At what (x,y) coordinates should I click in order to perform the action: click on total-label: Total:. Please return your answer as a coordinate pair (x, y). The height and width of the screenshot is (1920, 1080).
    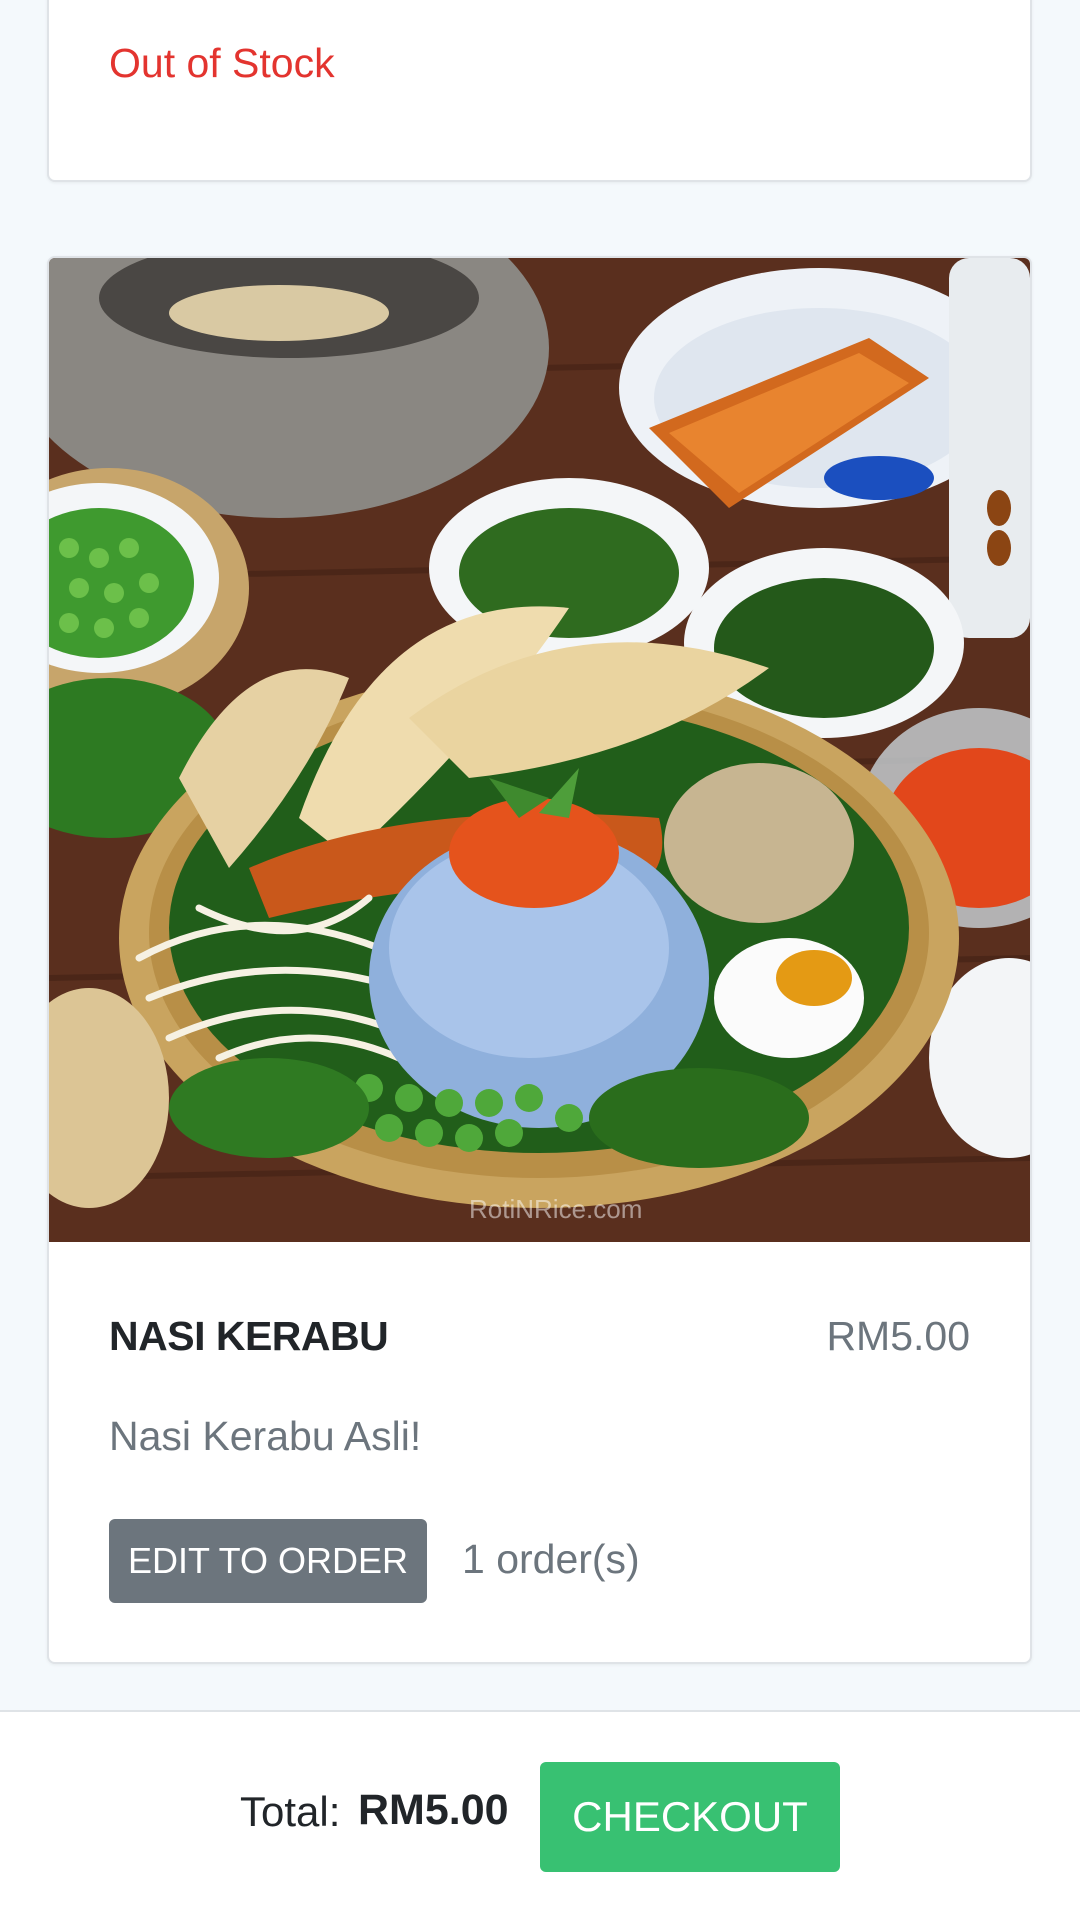
    Looking at the image, I should click on (290, 1811).